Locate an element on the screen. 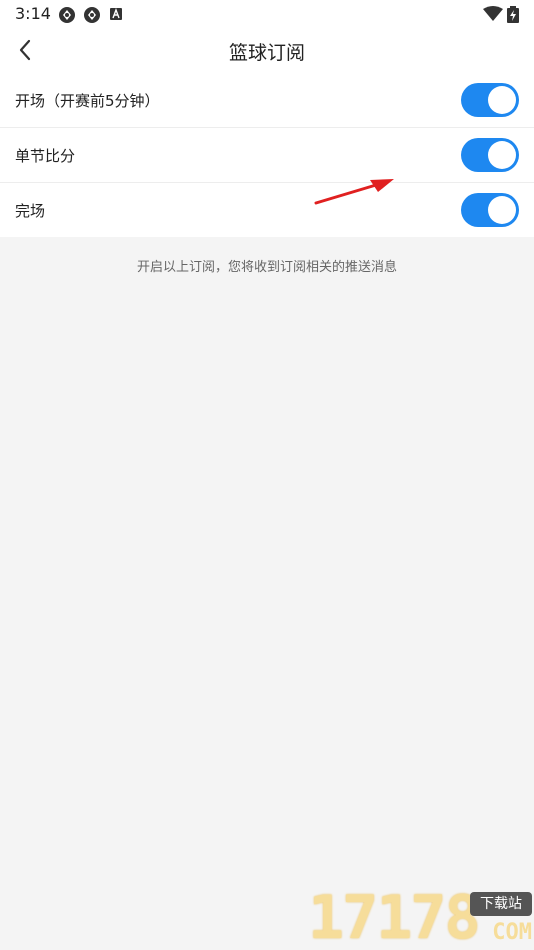  setting-label: 单节比分 is located at coordinates (45, 156).